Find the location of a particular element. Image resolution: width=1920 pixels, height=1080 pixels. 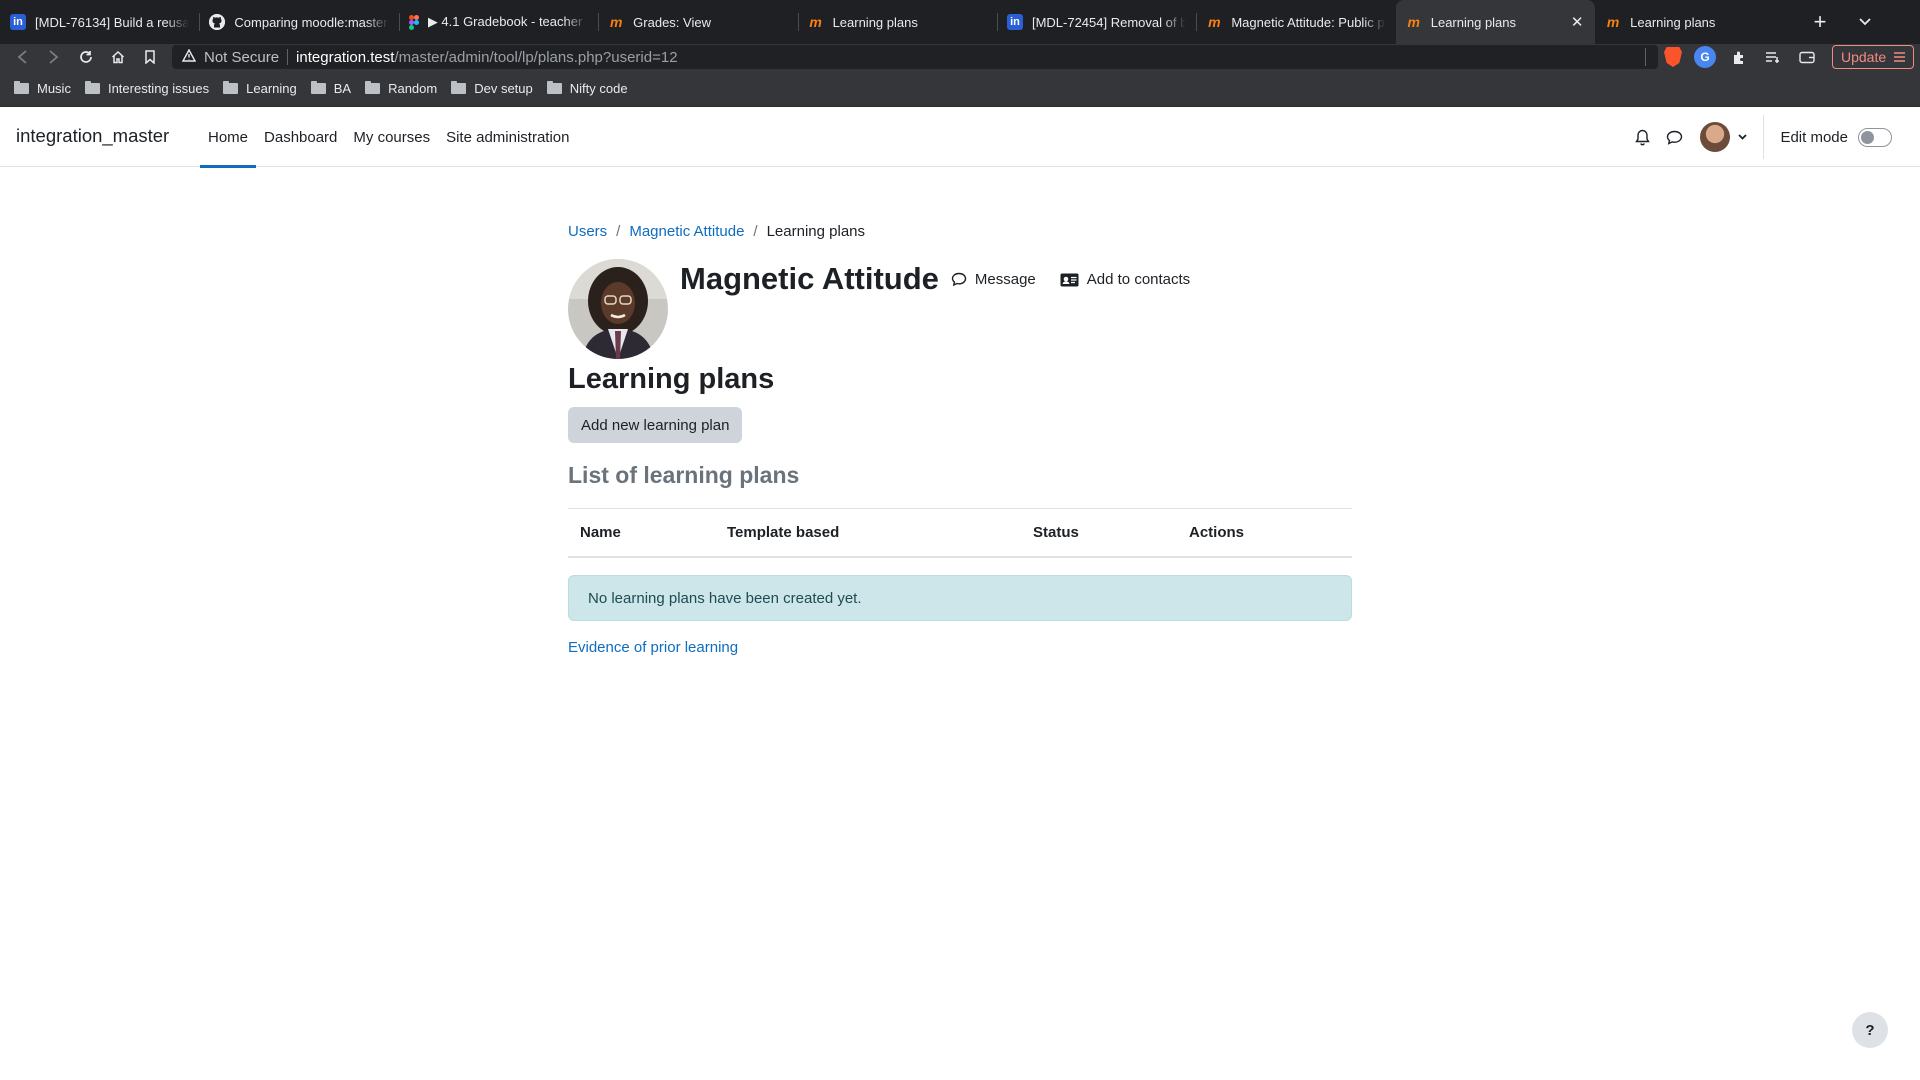

user-full-name: Magnetic Attitude is located at coordinates (809, 278).